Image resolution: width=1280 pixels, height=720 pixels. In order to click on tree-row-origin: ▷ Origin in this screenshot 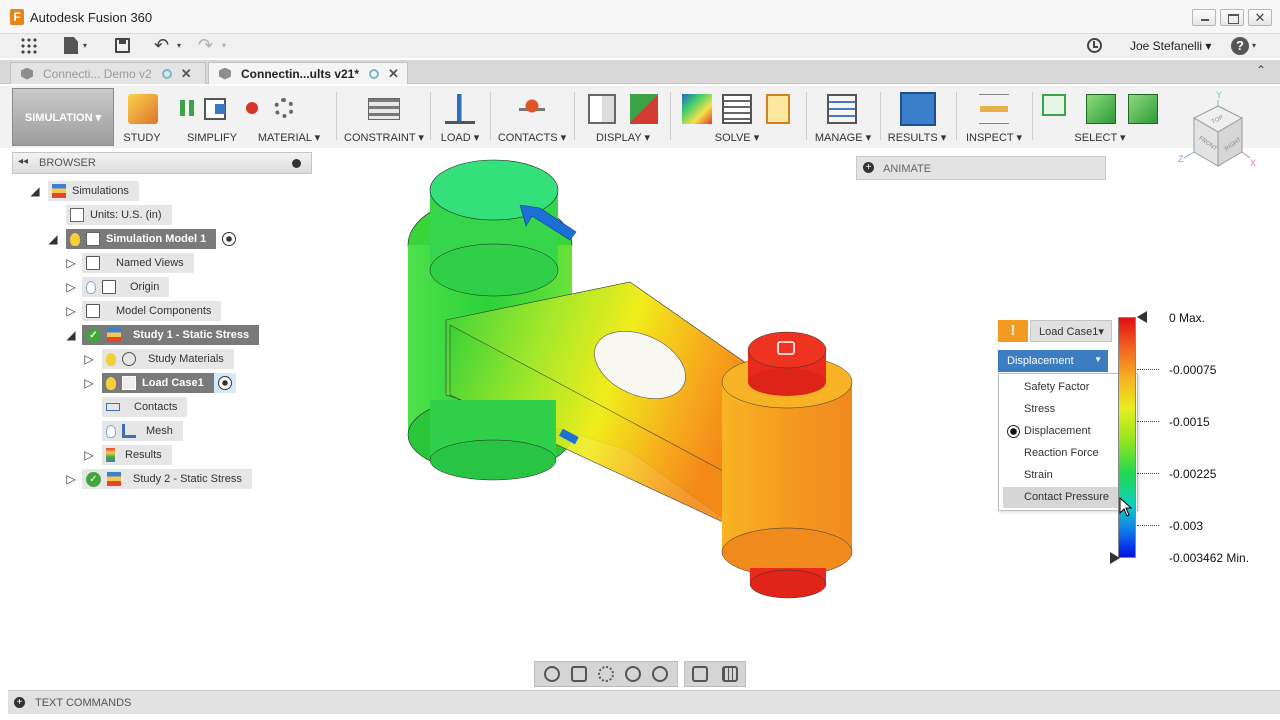, I will do `click(116, 287)`.